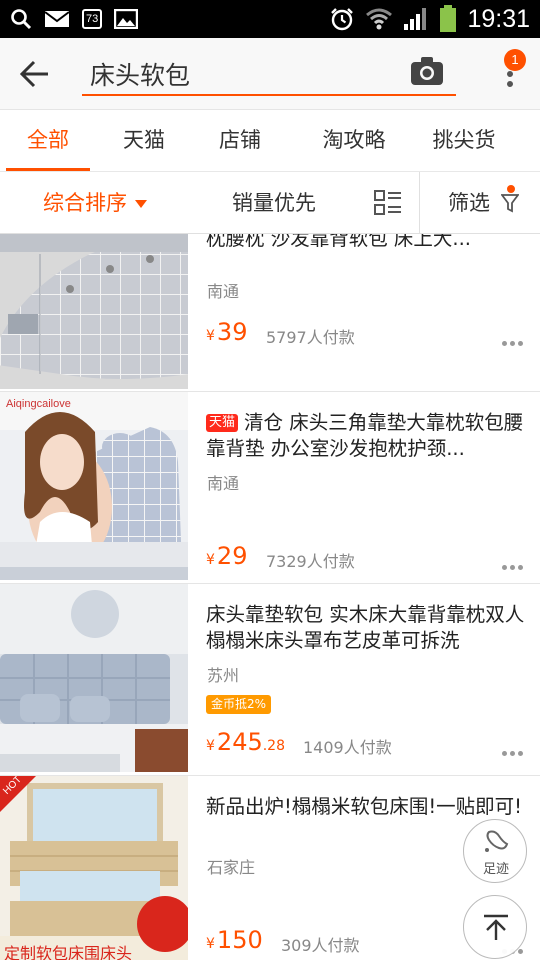  I want to click on product-image: HOT 定制软包床围床头, so click(94, 868).